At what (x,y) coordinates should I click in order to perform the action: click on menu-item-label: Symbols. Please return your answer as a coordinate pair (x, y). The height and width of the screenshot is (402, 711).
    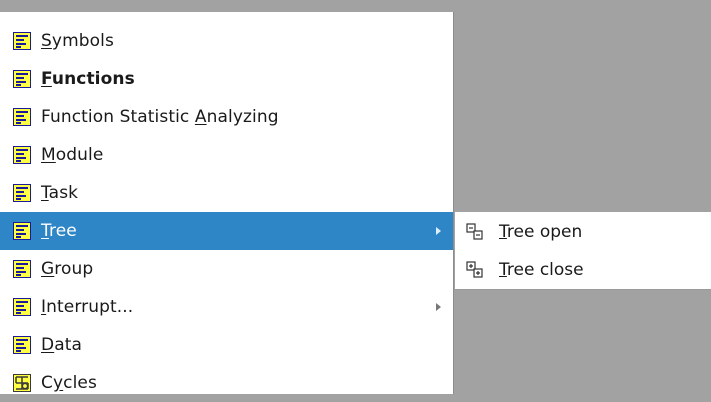
    Looking at the image, I should click on (77, 41).